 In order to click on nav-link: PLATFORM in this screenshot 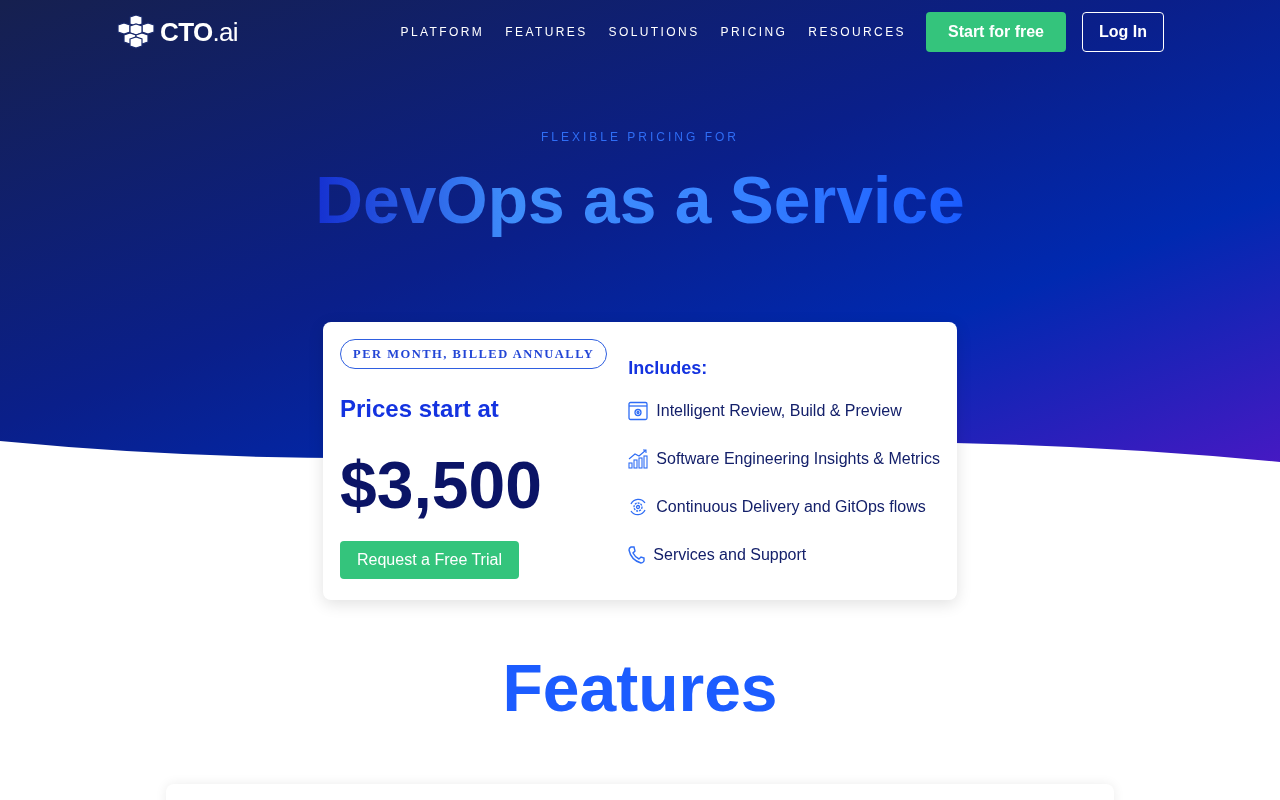, I will do `click(442, 32)`.